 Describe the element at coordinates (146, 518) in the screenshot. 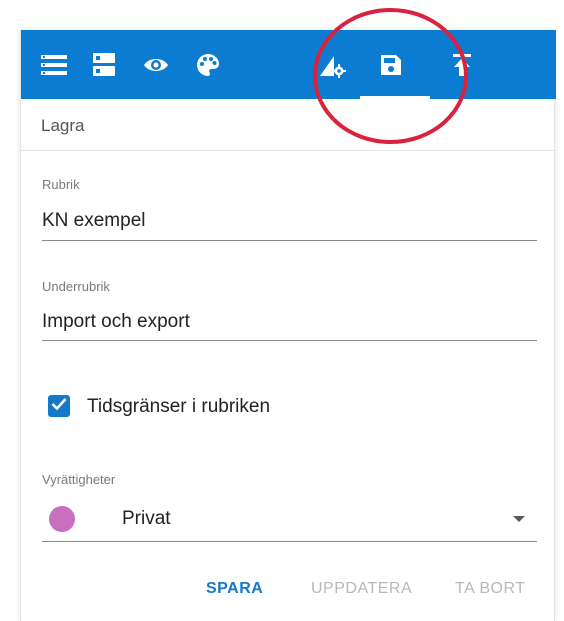

I see `permissions-value: Privat` at that location.